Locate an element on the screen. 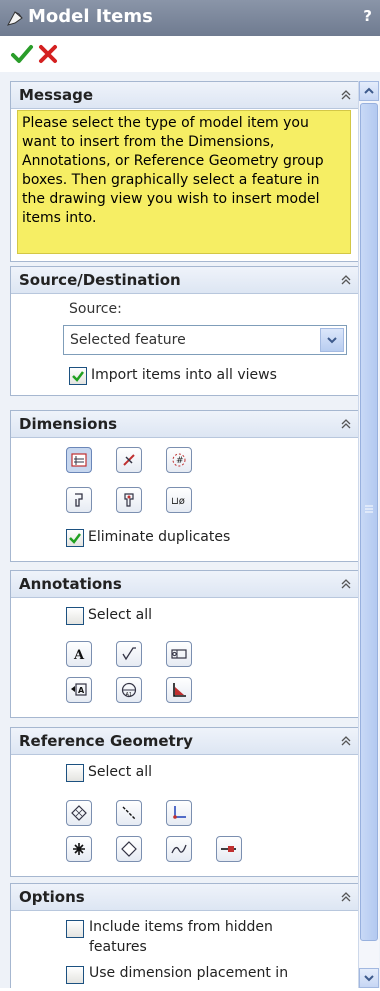 The width and height of the screenshot is (380, 991). source-label: Source: is located at coordinates (95, 309).